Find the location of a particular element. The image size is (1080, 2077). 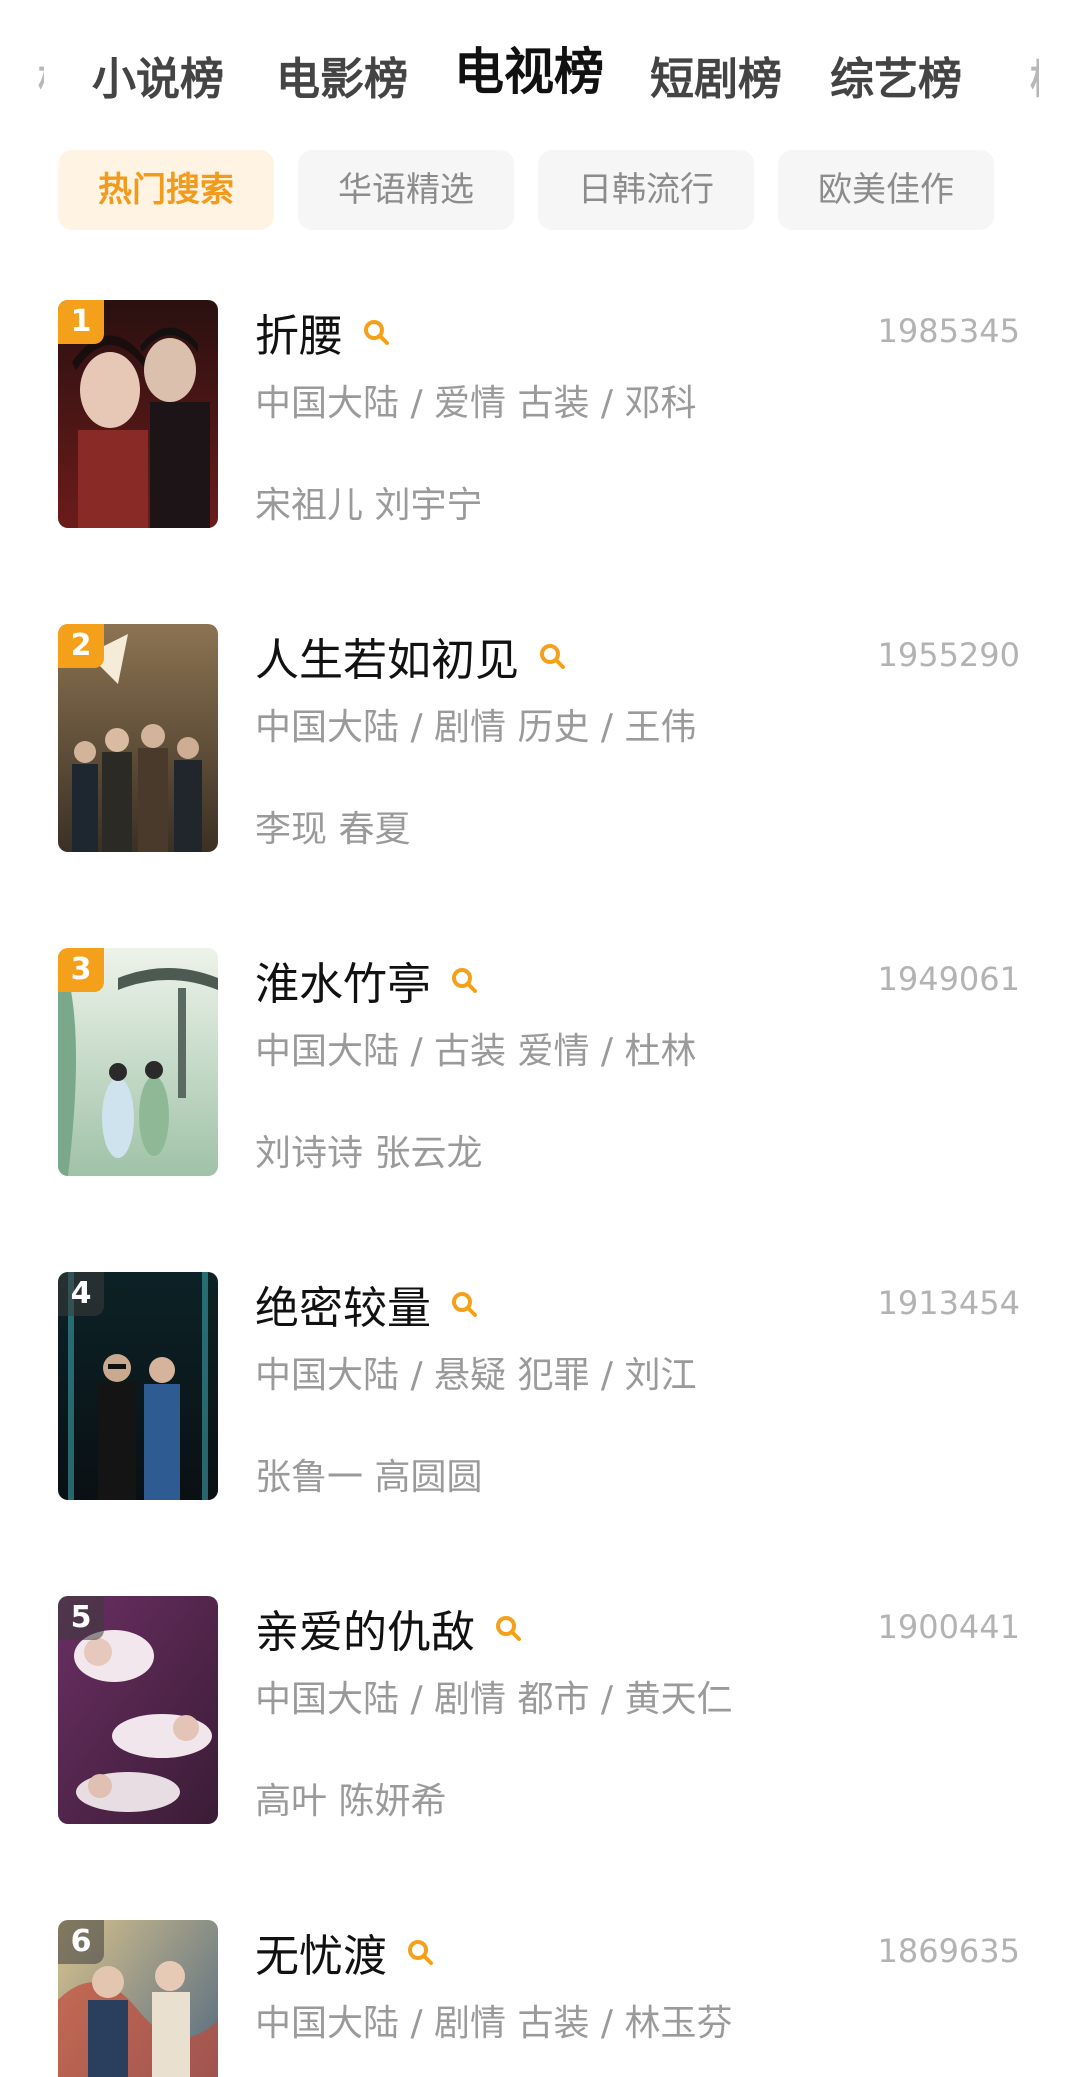

chip-western: 欧美佳作 is located at coordinates (886, 190).